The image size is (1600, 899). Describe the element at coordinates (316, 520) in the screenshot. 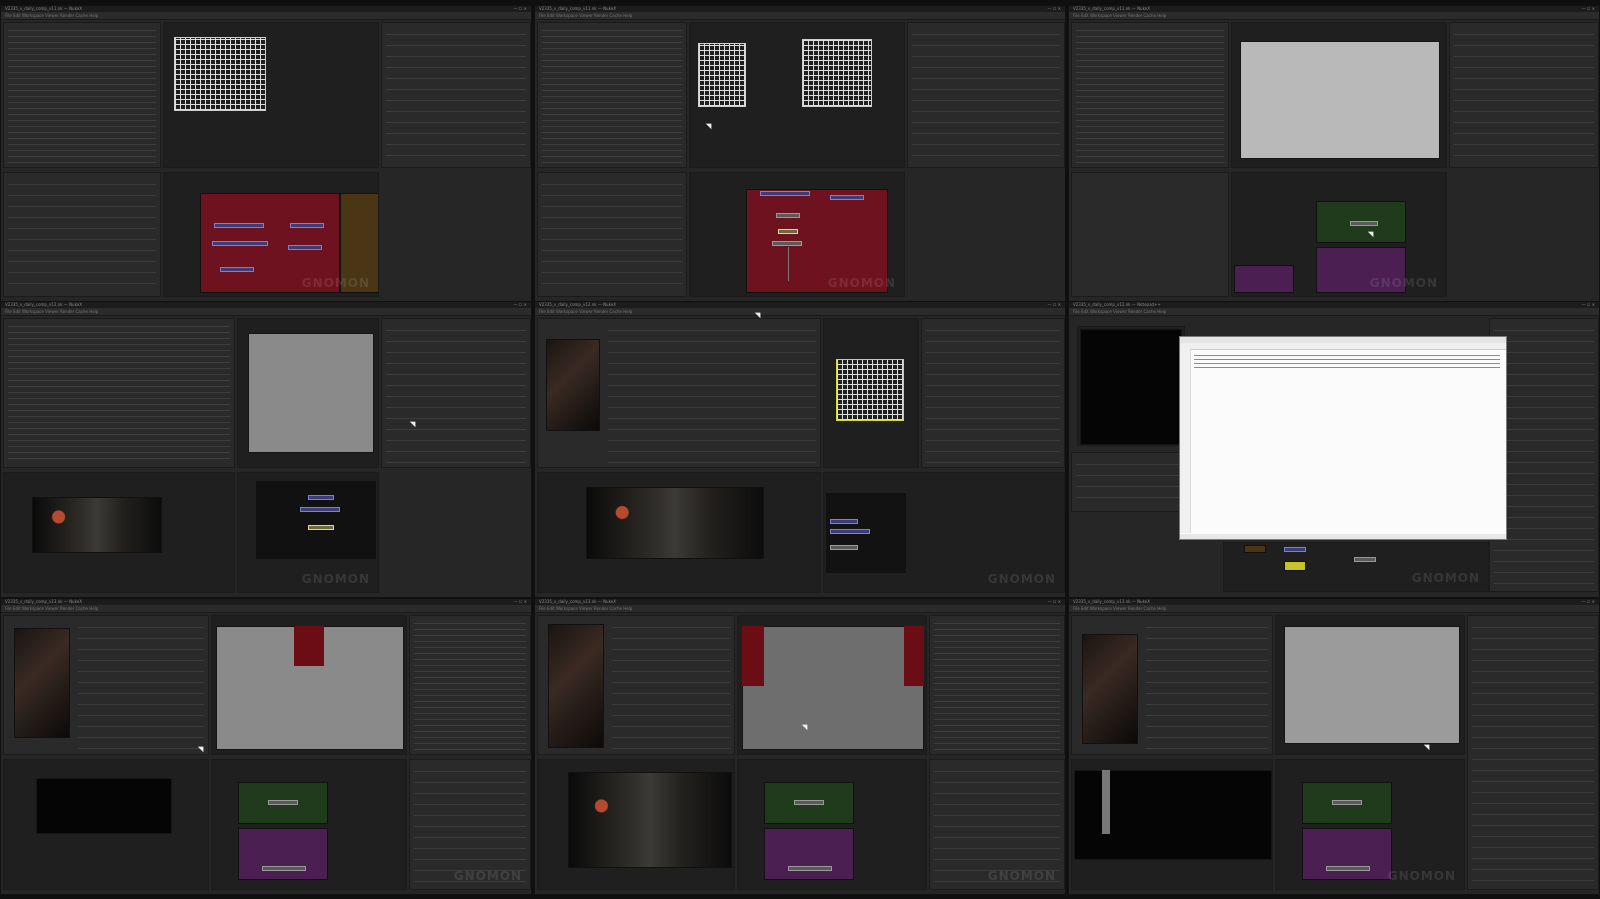

I see `backdrop` at that location.